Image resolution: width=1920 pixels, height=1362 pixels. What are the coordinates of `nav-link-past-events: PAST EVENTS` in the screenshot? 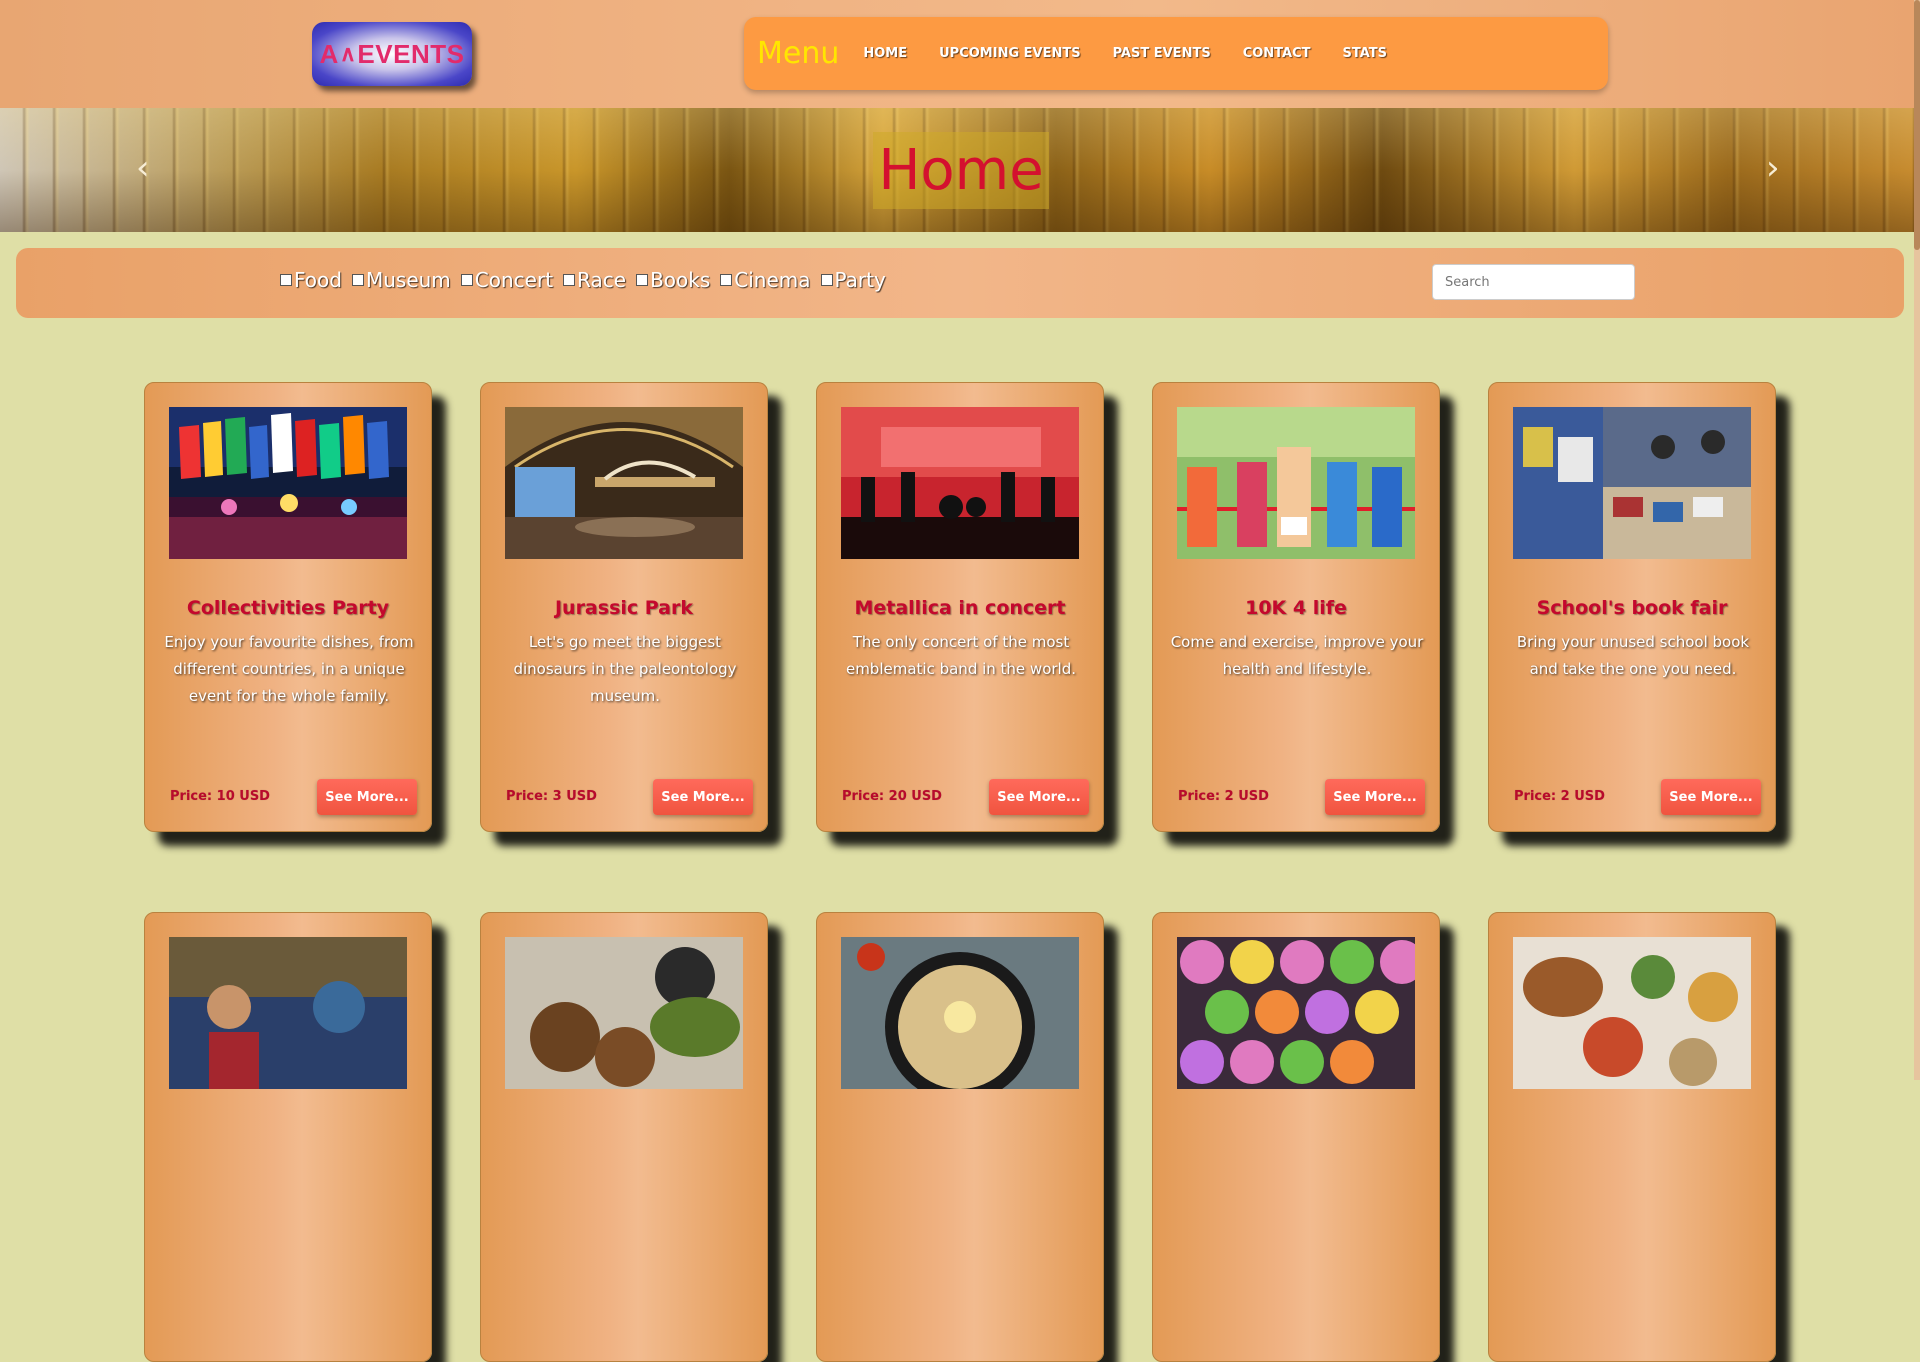 It's located at (1162, 53).